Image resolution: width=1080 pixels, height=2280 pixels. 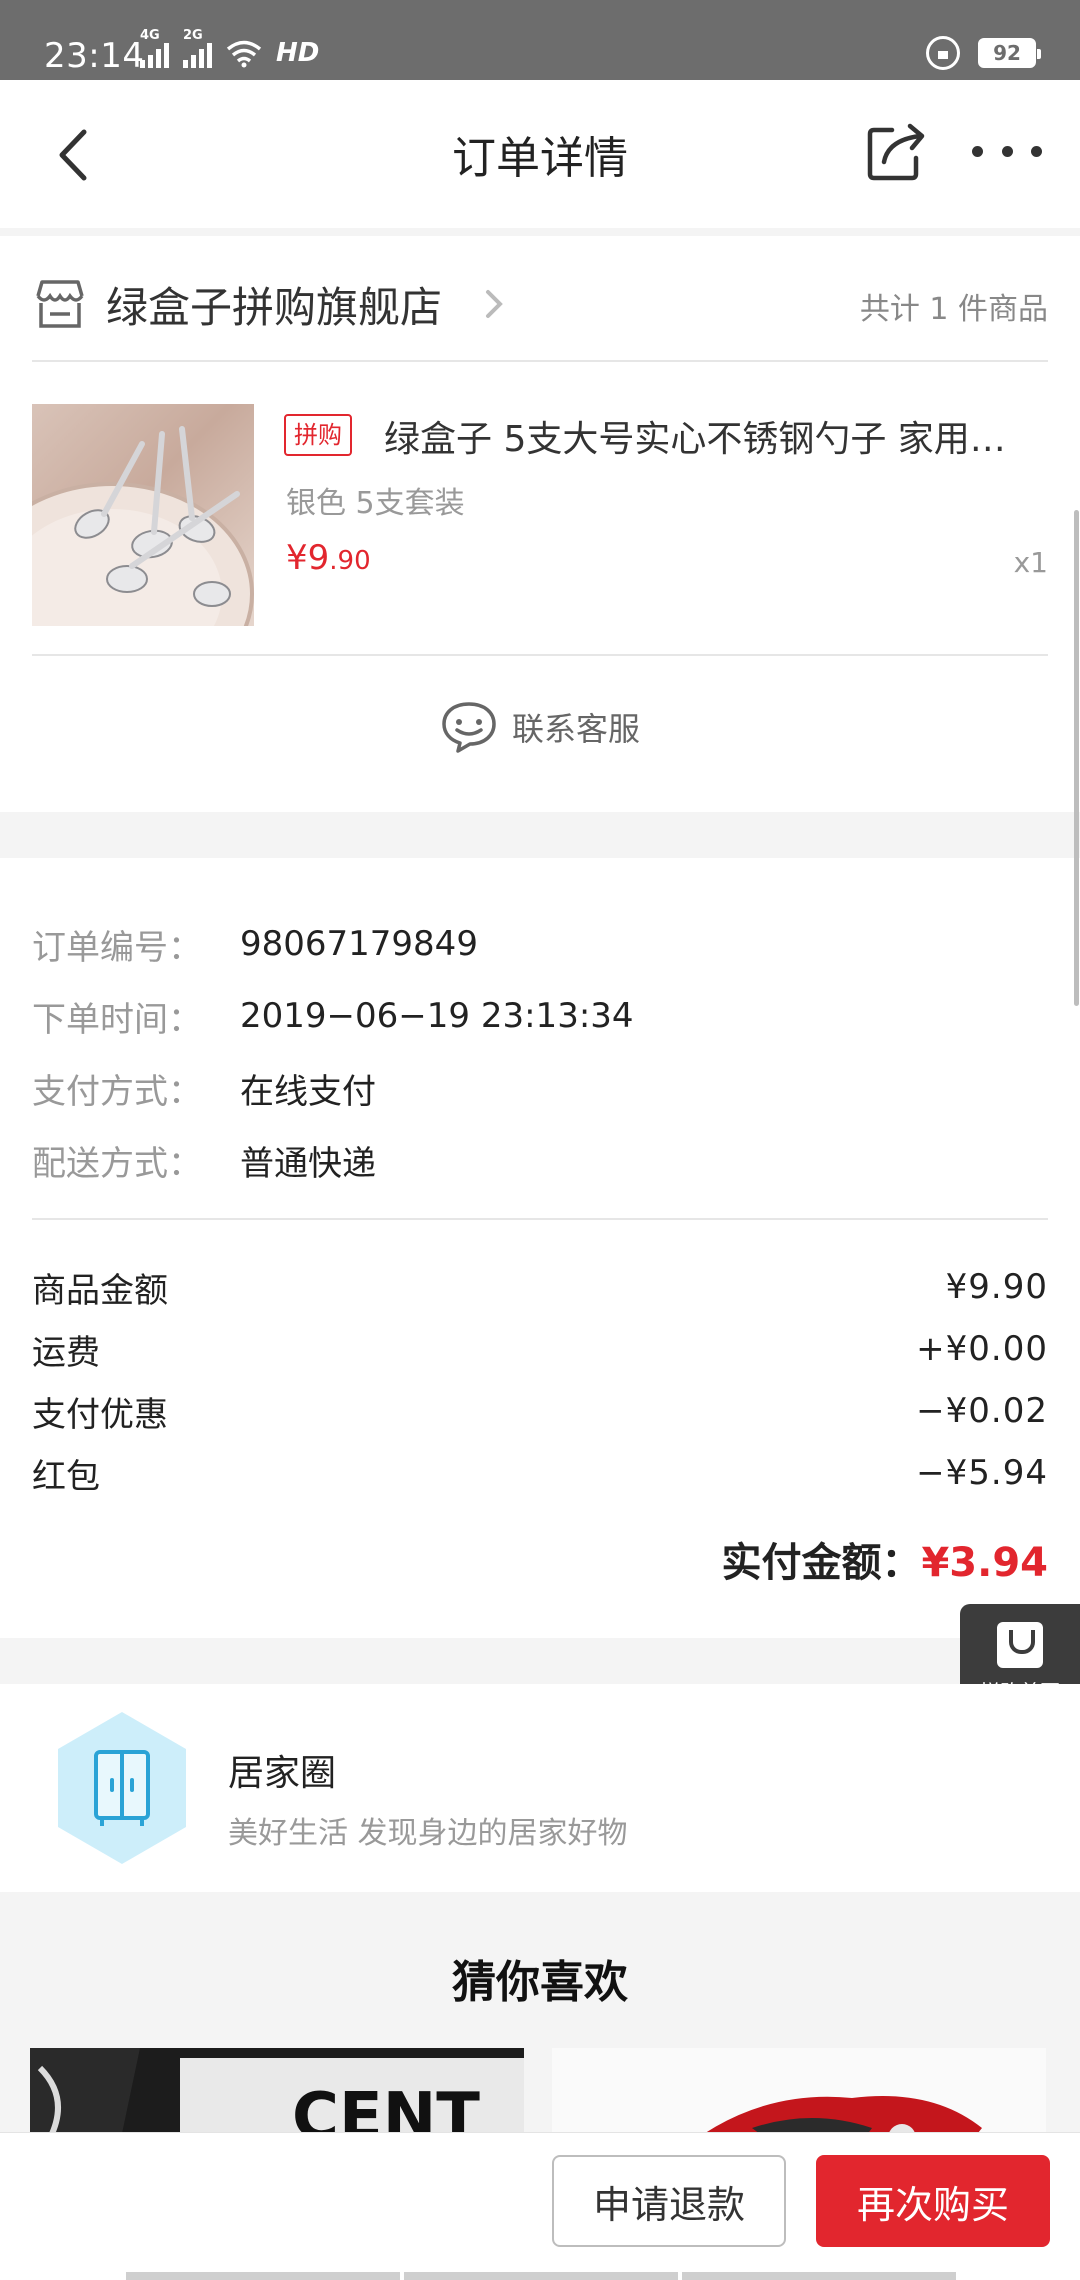 What do you see at coordinates (540, 2206) in the screenshot?
I see `bottom-action-bar: 申请退款 再次购买` at bounding box center [540, 2206].